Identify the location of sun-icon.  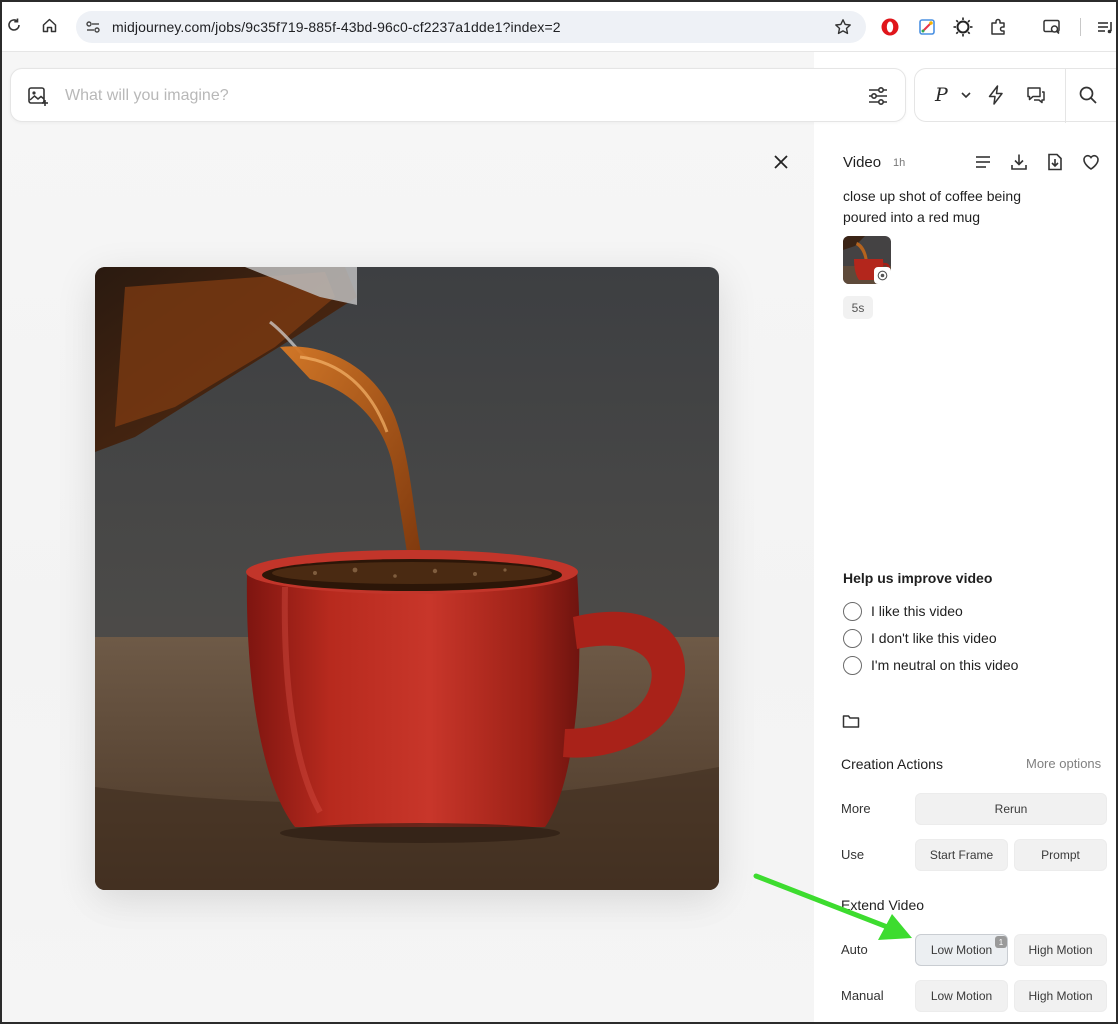
(963, 27).